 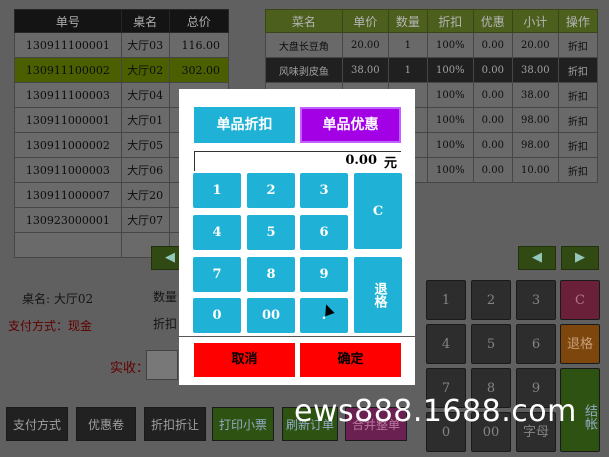 I want to click on key-1: 1, so click(x=217, y=190).